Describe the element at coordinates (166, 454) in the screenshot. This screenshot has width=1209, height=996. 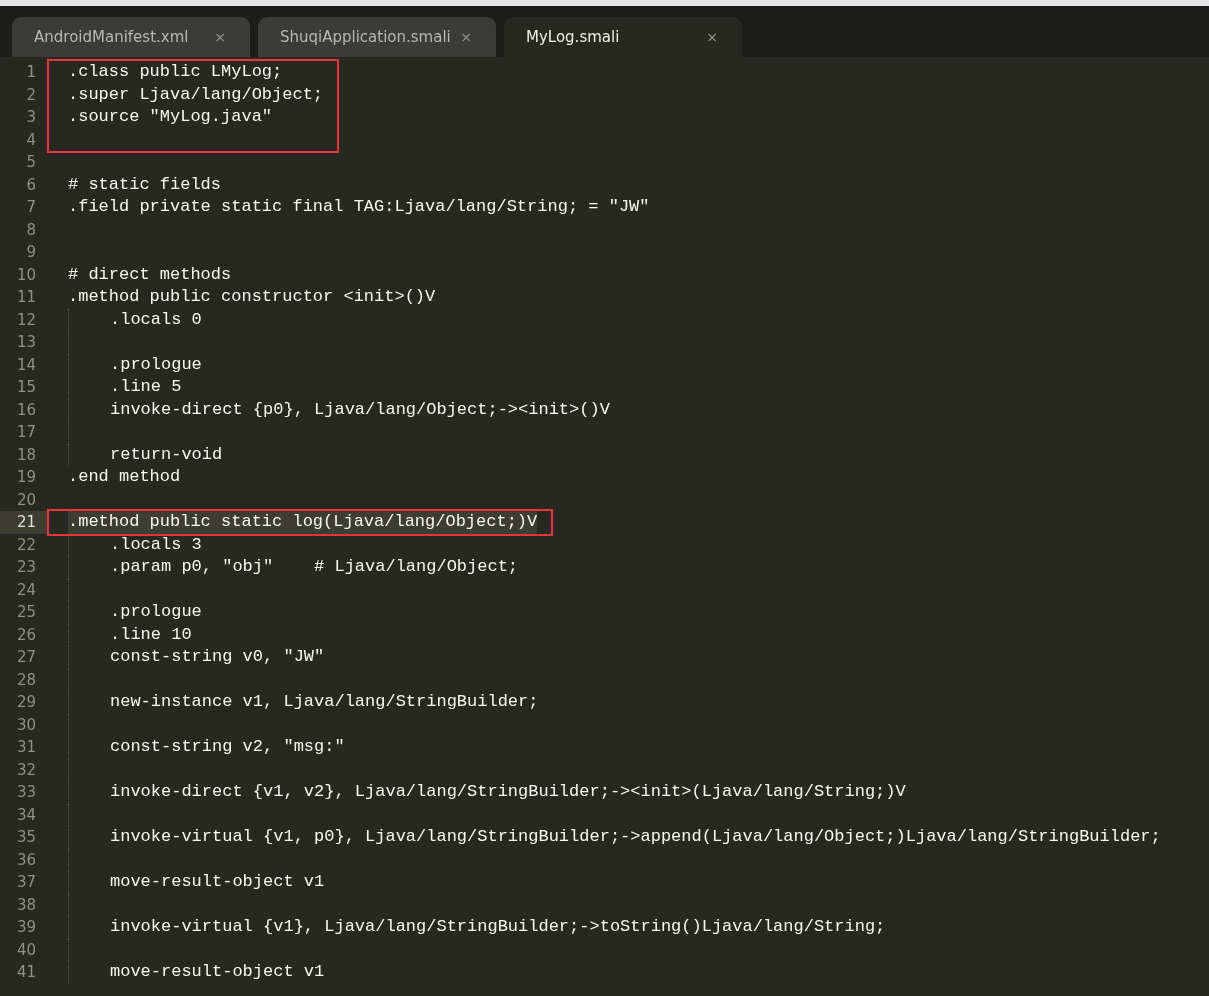
I see `code-line: return-void` at that location.